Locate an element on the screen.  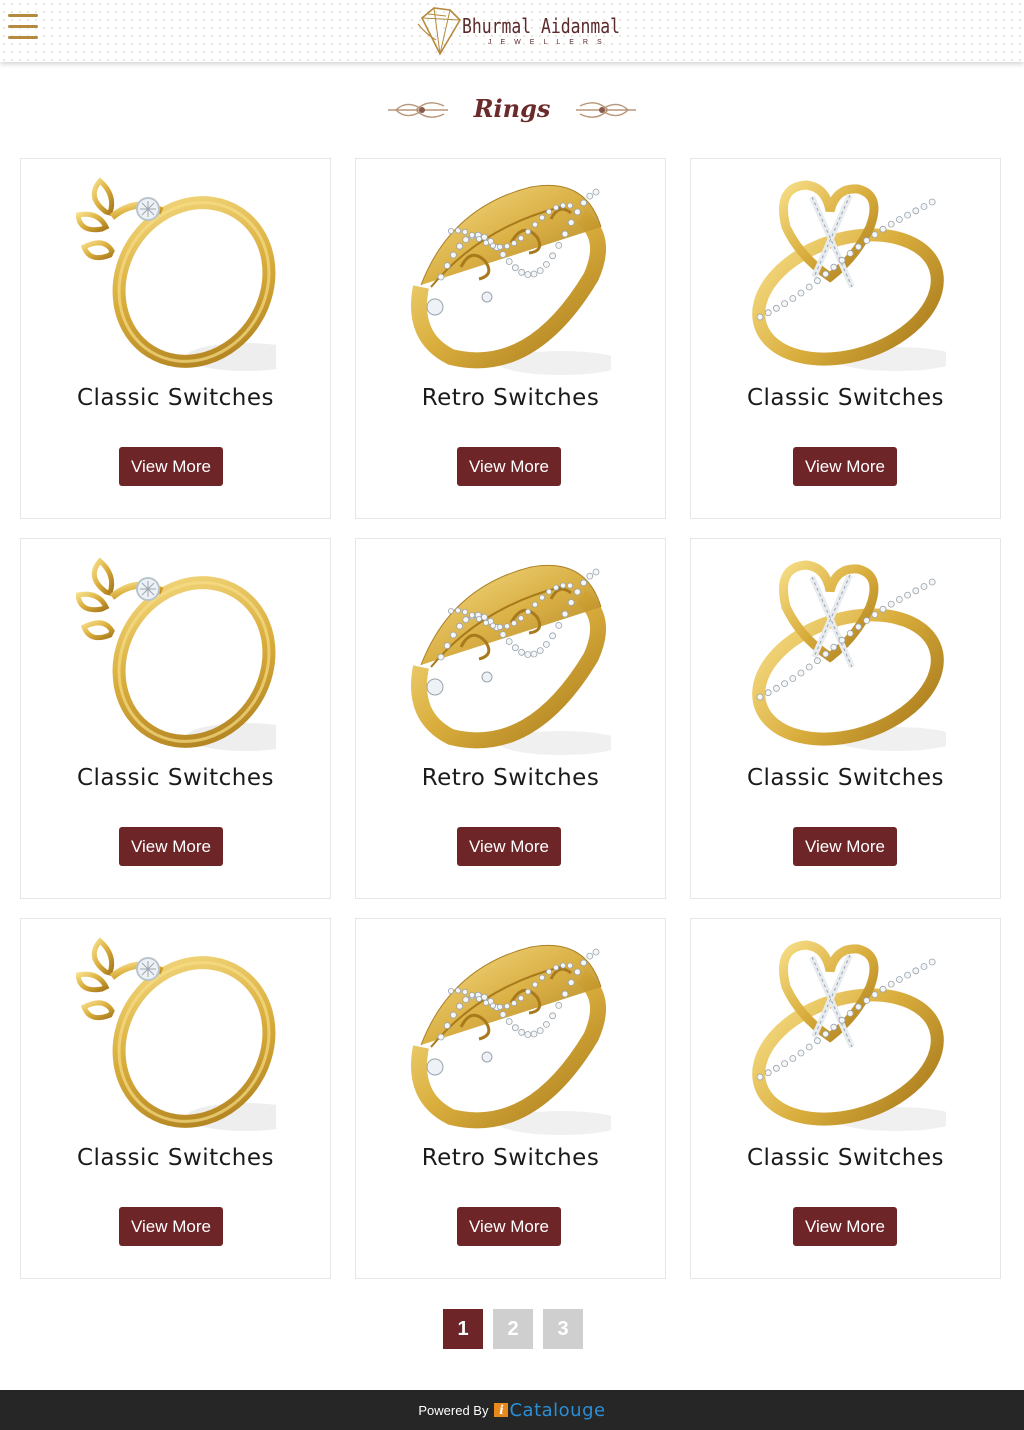
brand-logo: Bhurmal Aidanmal JEWELLERS is located at coordinates (518, 31).